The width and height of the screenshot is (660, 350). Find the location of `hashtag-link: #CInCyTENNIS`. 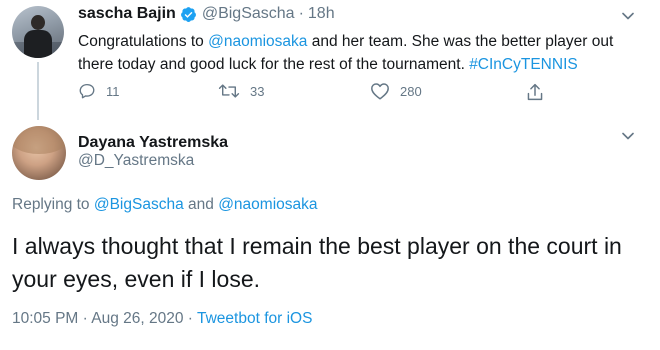

hashtag-link: #CInCyTENNIS is located at coordinates (523, 64).